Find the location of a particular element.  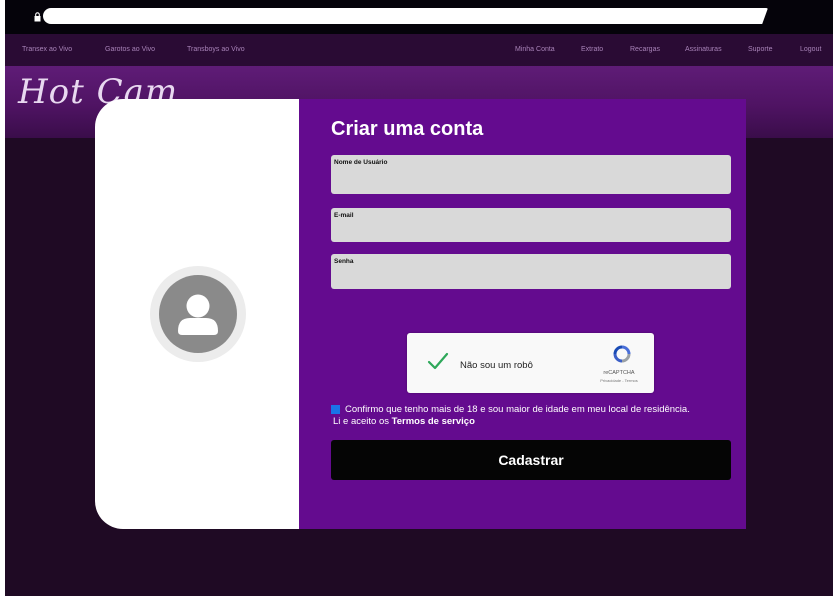

nav-minha-conta: Minha Conta is located at coordinates (535, 49).